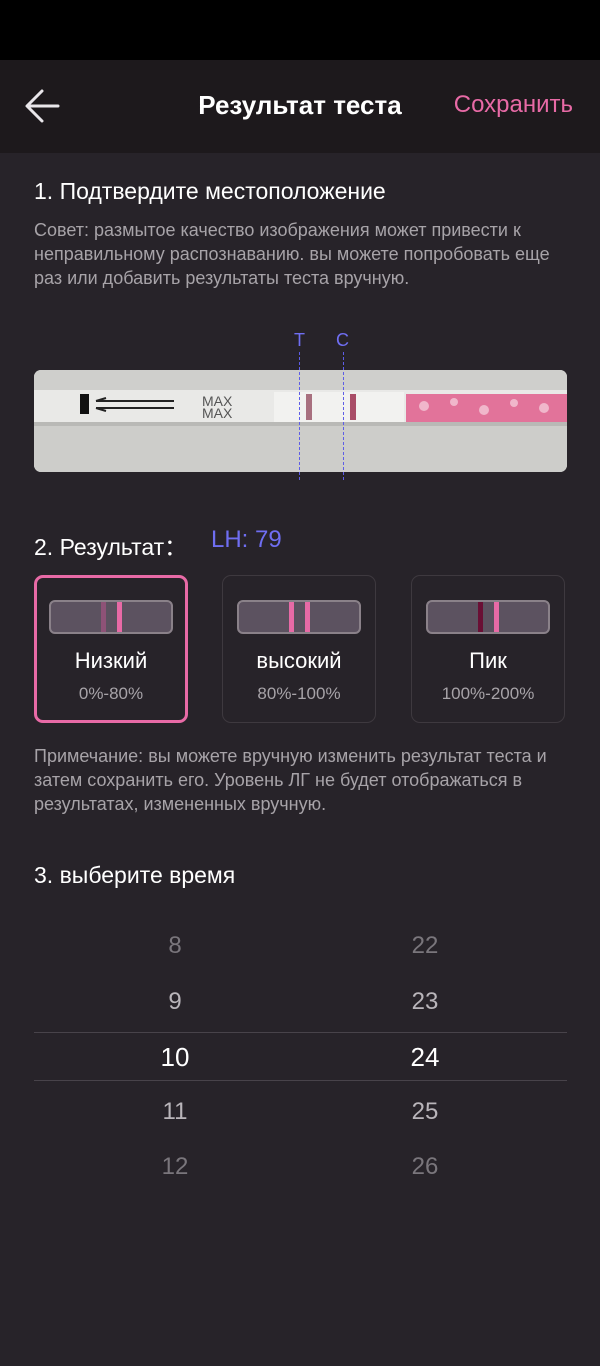 The image size is (600, 1366). Describe the element at coordinates (246, 539) in the screenshot. I see `lh-value: LH: 79` at that location.